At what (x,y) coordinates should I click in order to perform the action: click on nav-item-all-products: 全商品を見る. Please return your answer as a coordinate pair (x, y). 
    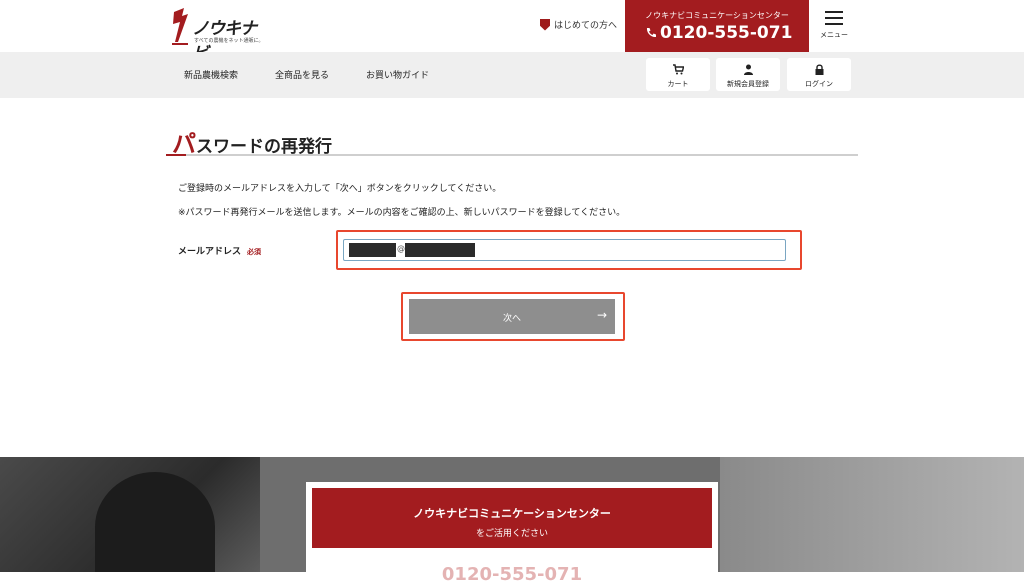
    Looking at the image, I should click on (302, 74).